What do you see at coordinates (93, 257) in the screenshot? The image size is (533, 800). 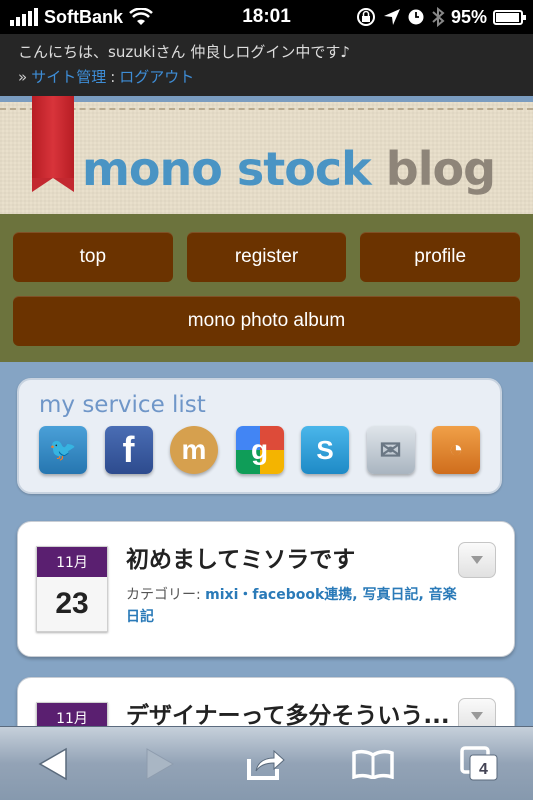 I see `nav-top-button: top` at bounding box center [93, 257].